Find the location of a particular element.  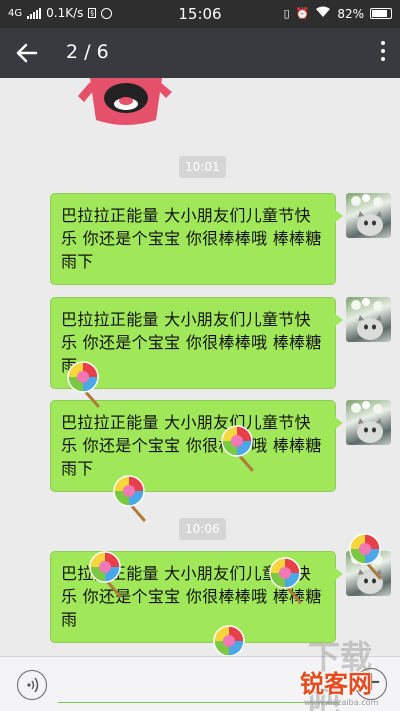

back-arrow-icon is located at coordinates (27, 53).